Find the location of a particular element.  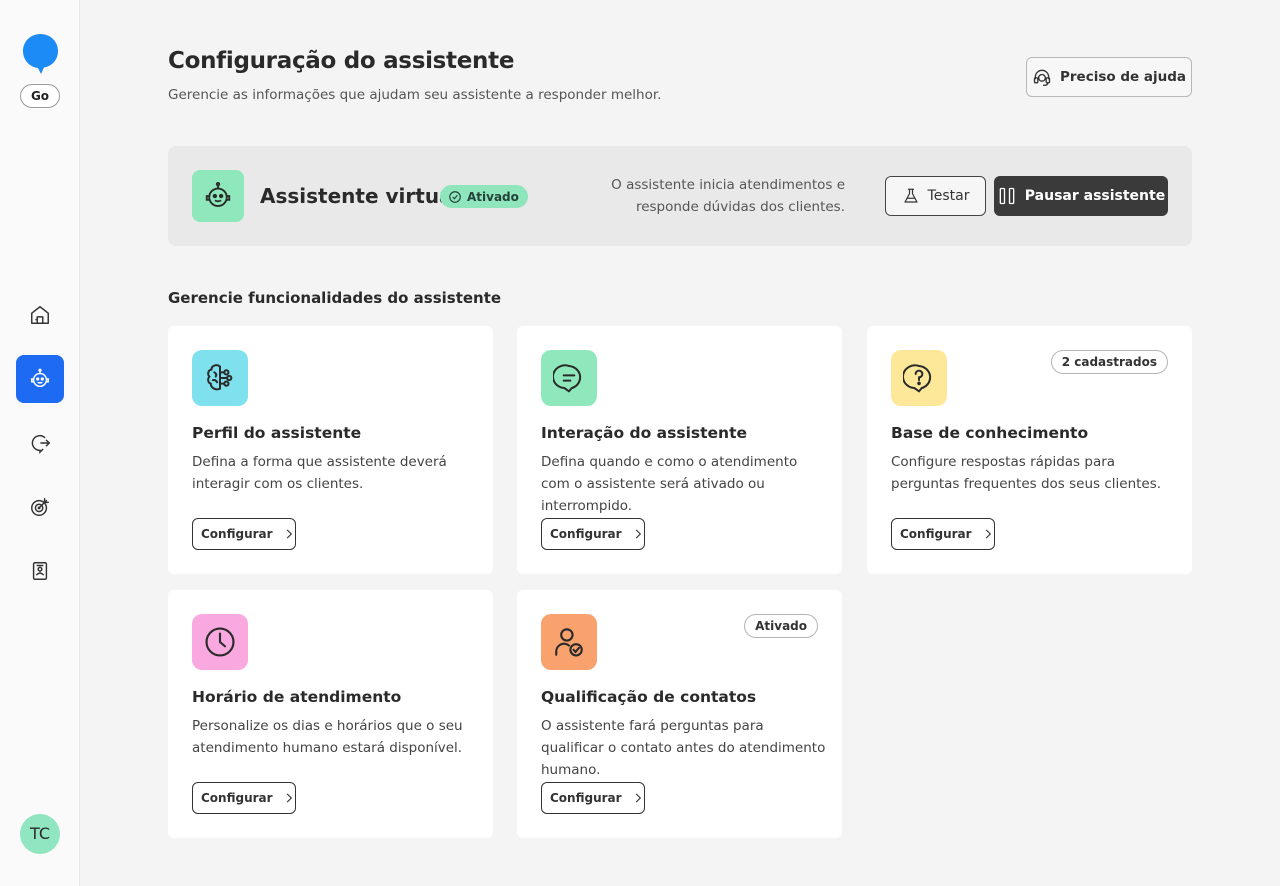

section-title: Gerencie funcionalidades do assistente is located at coordinates (335, 298).